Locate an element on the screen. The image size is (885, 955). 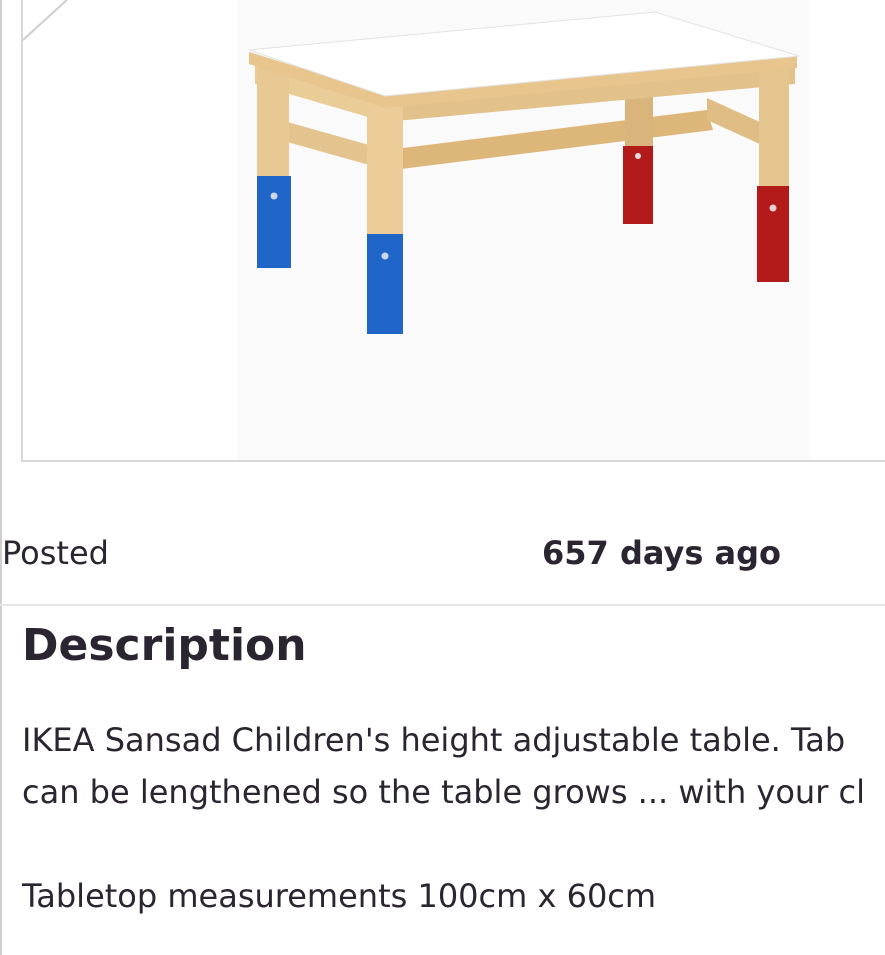
table-back-rail is located at coordinates (550, 140).